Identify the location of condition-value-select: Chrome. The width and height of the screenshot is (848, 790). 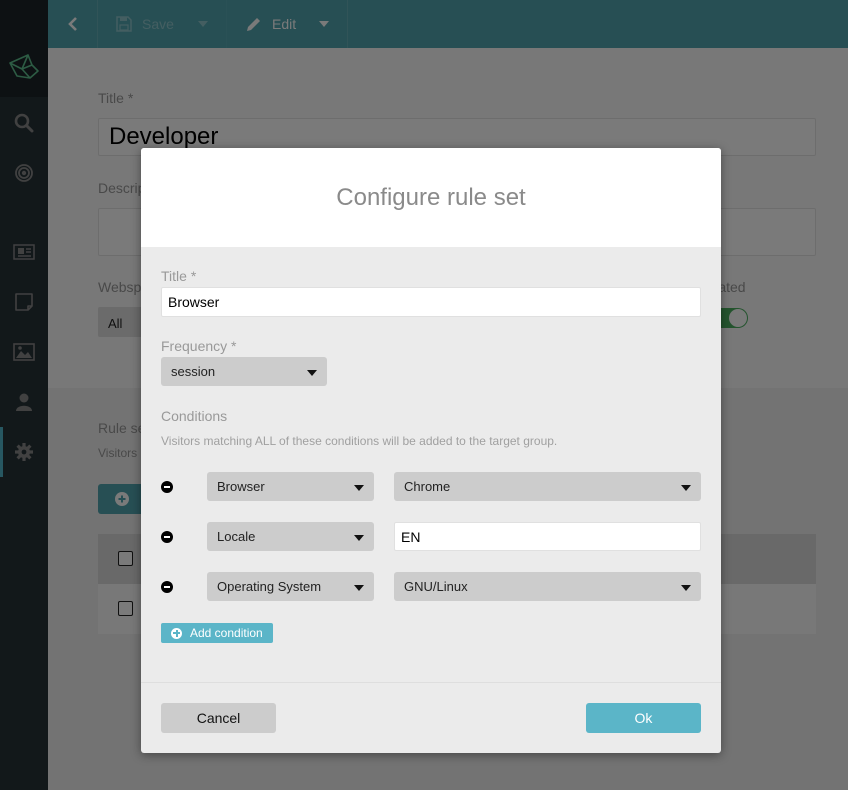
(547, 486).